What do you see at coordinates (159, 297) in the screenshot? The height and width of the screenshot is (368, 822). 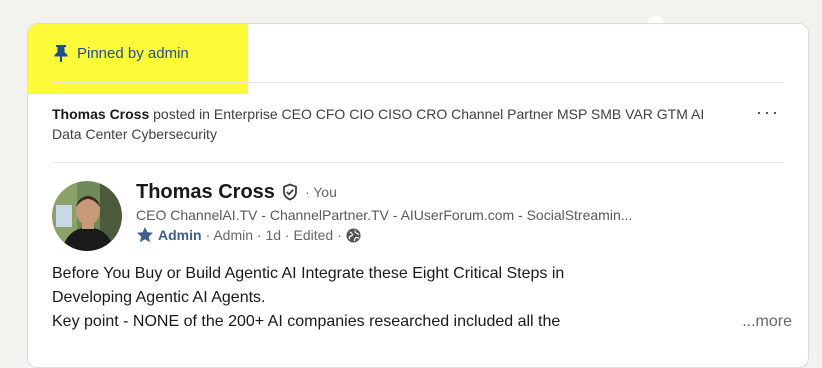 I see `post-body-line: Developing Agentic AI Agents.` at bounding box center [159, 297].